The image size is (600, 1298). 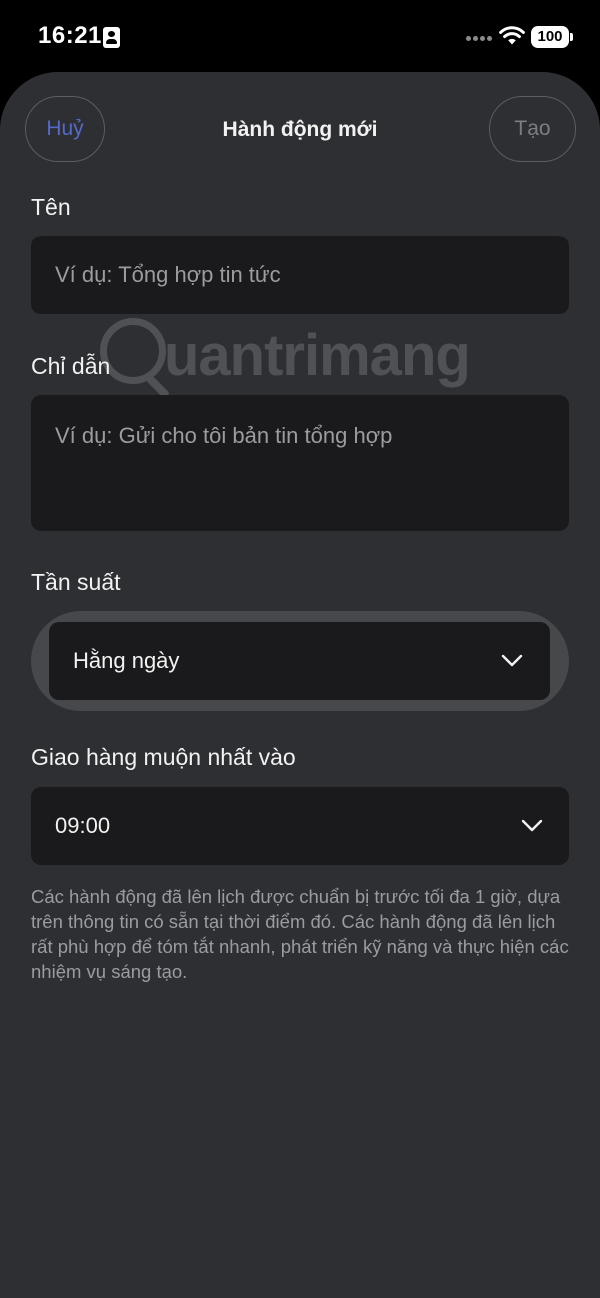 What do you see at coordinates (300, 275) in the screenshot?
I see `name-input: Ví dụ: Tổng hợp tin tức` at bounding box center [300, 275].